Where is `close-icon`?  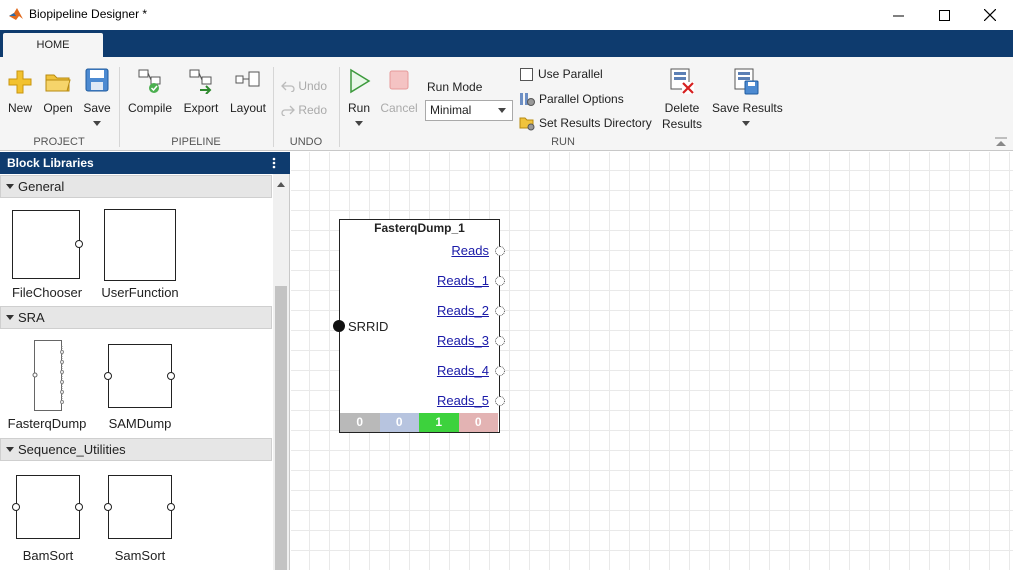
close-icon is located at coordinates (990, 15).